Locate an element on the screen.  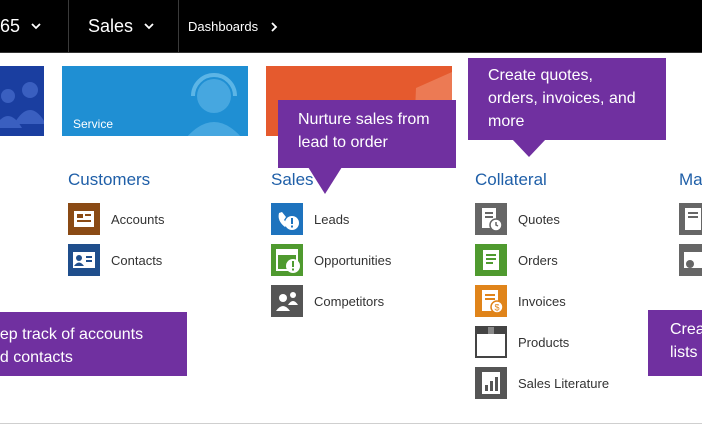
nav-item-leads: Leads is located at coordinates (310, 219).